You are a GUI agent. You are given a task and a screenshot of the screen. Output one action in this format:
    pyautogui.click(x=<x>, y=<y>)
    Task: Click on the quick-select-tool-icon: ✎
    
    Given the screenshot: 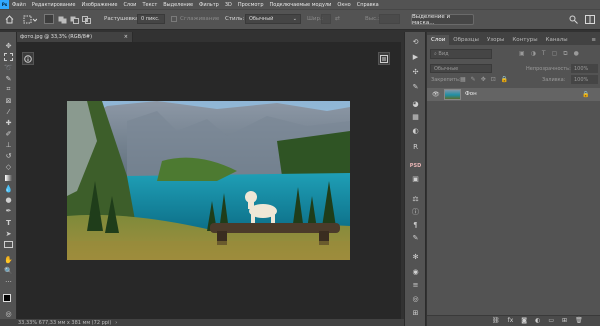 What is the action you would take?
    pyautogui.click(x=8, y=78)
    